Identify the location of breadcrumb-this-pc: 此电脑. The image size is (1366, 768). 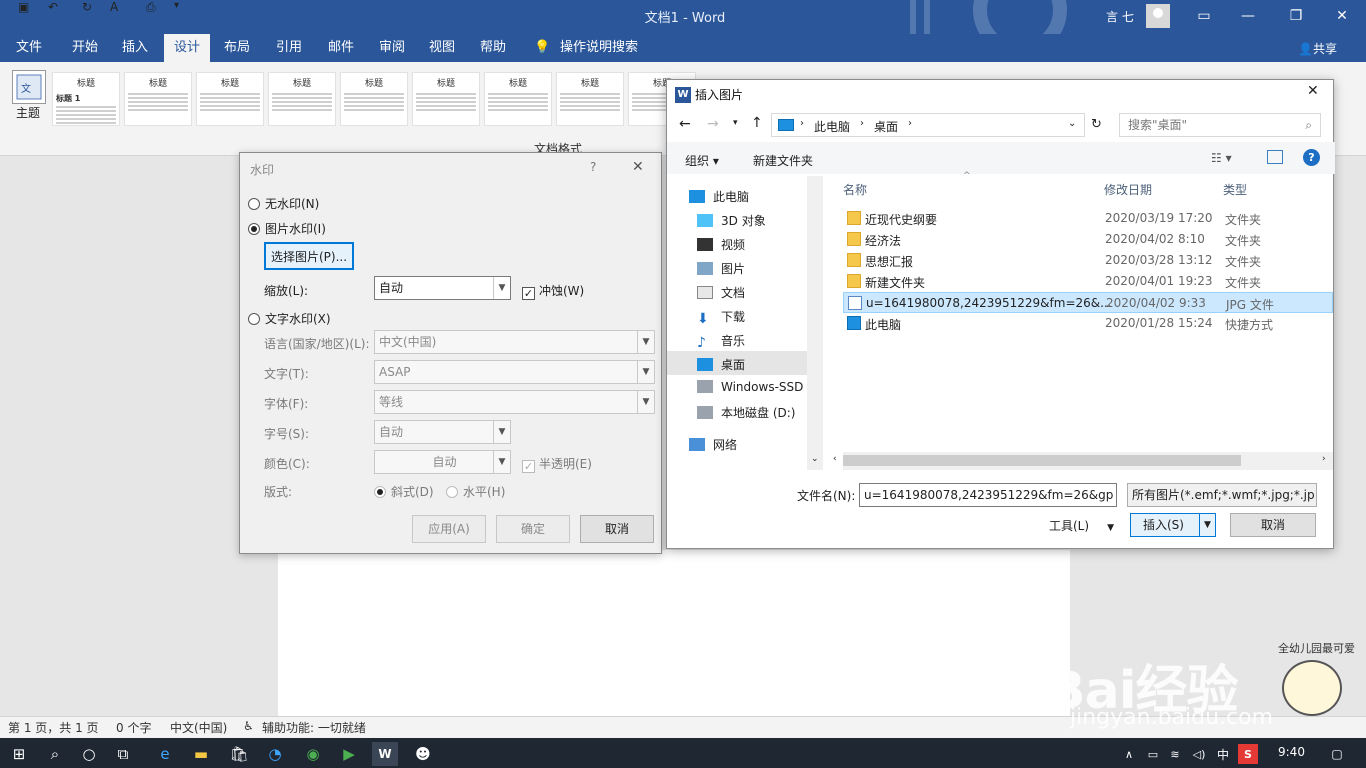
(832, 126).